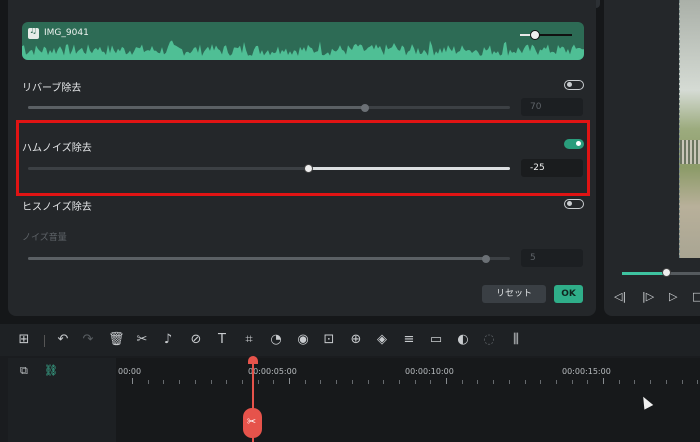 This screenshot has width=700, height=442. Describe the element at coordinates (535, 35) in the screenshot. I see `clip-volume-knob` at that location.